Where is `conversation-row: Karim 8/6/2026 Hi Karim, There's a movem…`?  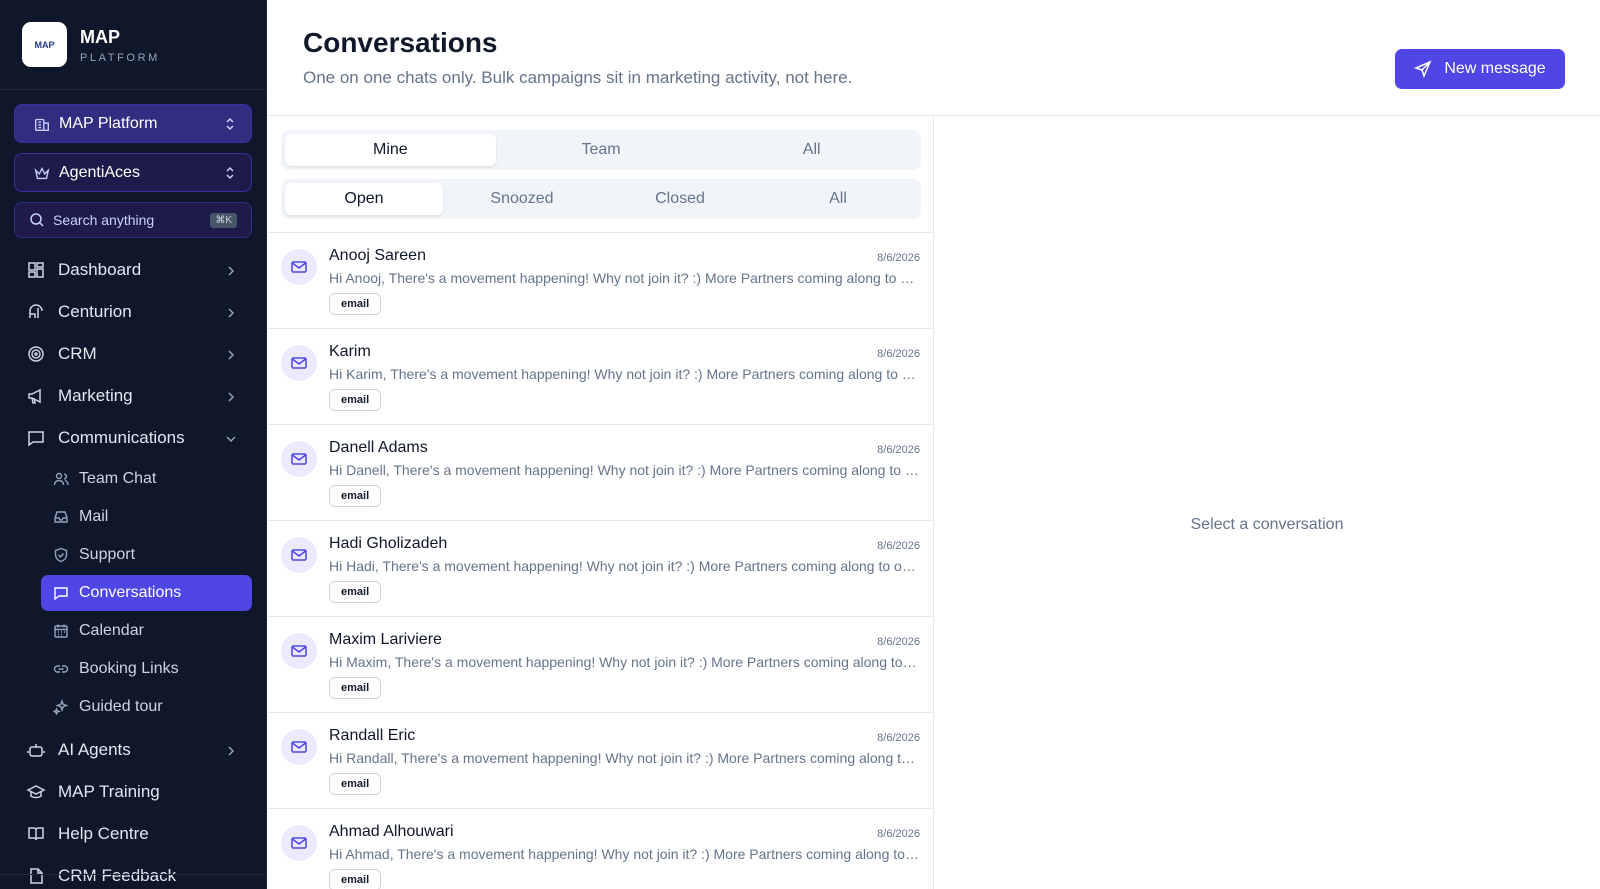
conversation-row: Karim 8/6/2026 Hi Karim, There's a movem… is located at coordinates (600, 377).